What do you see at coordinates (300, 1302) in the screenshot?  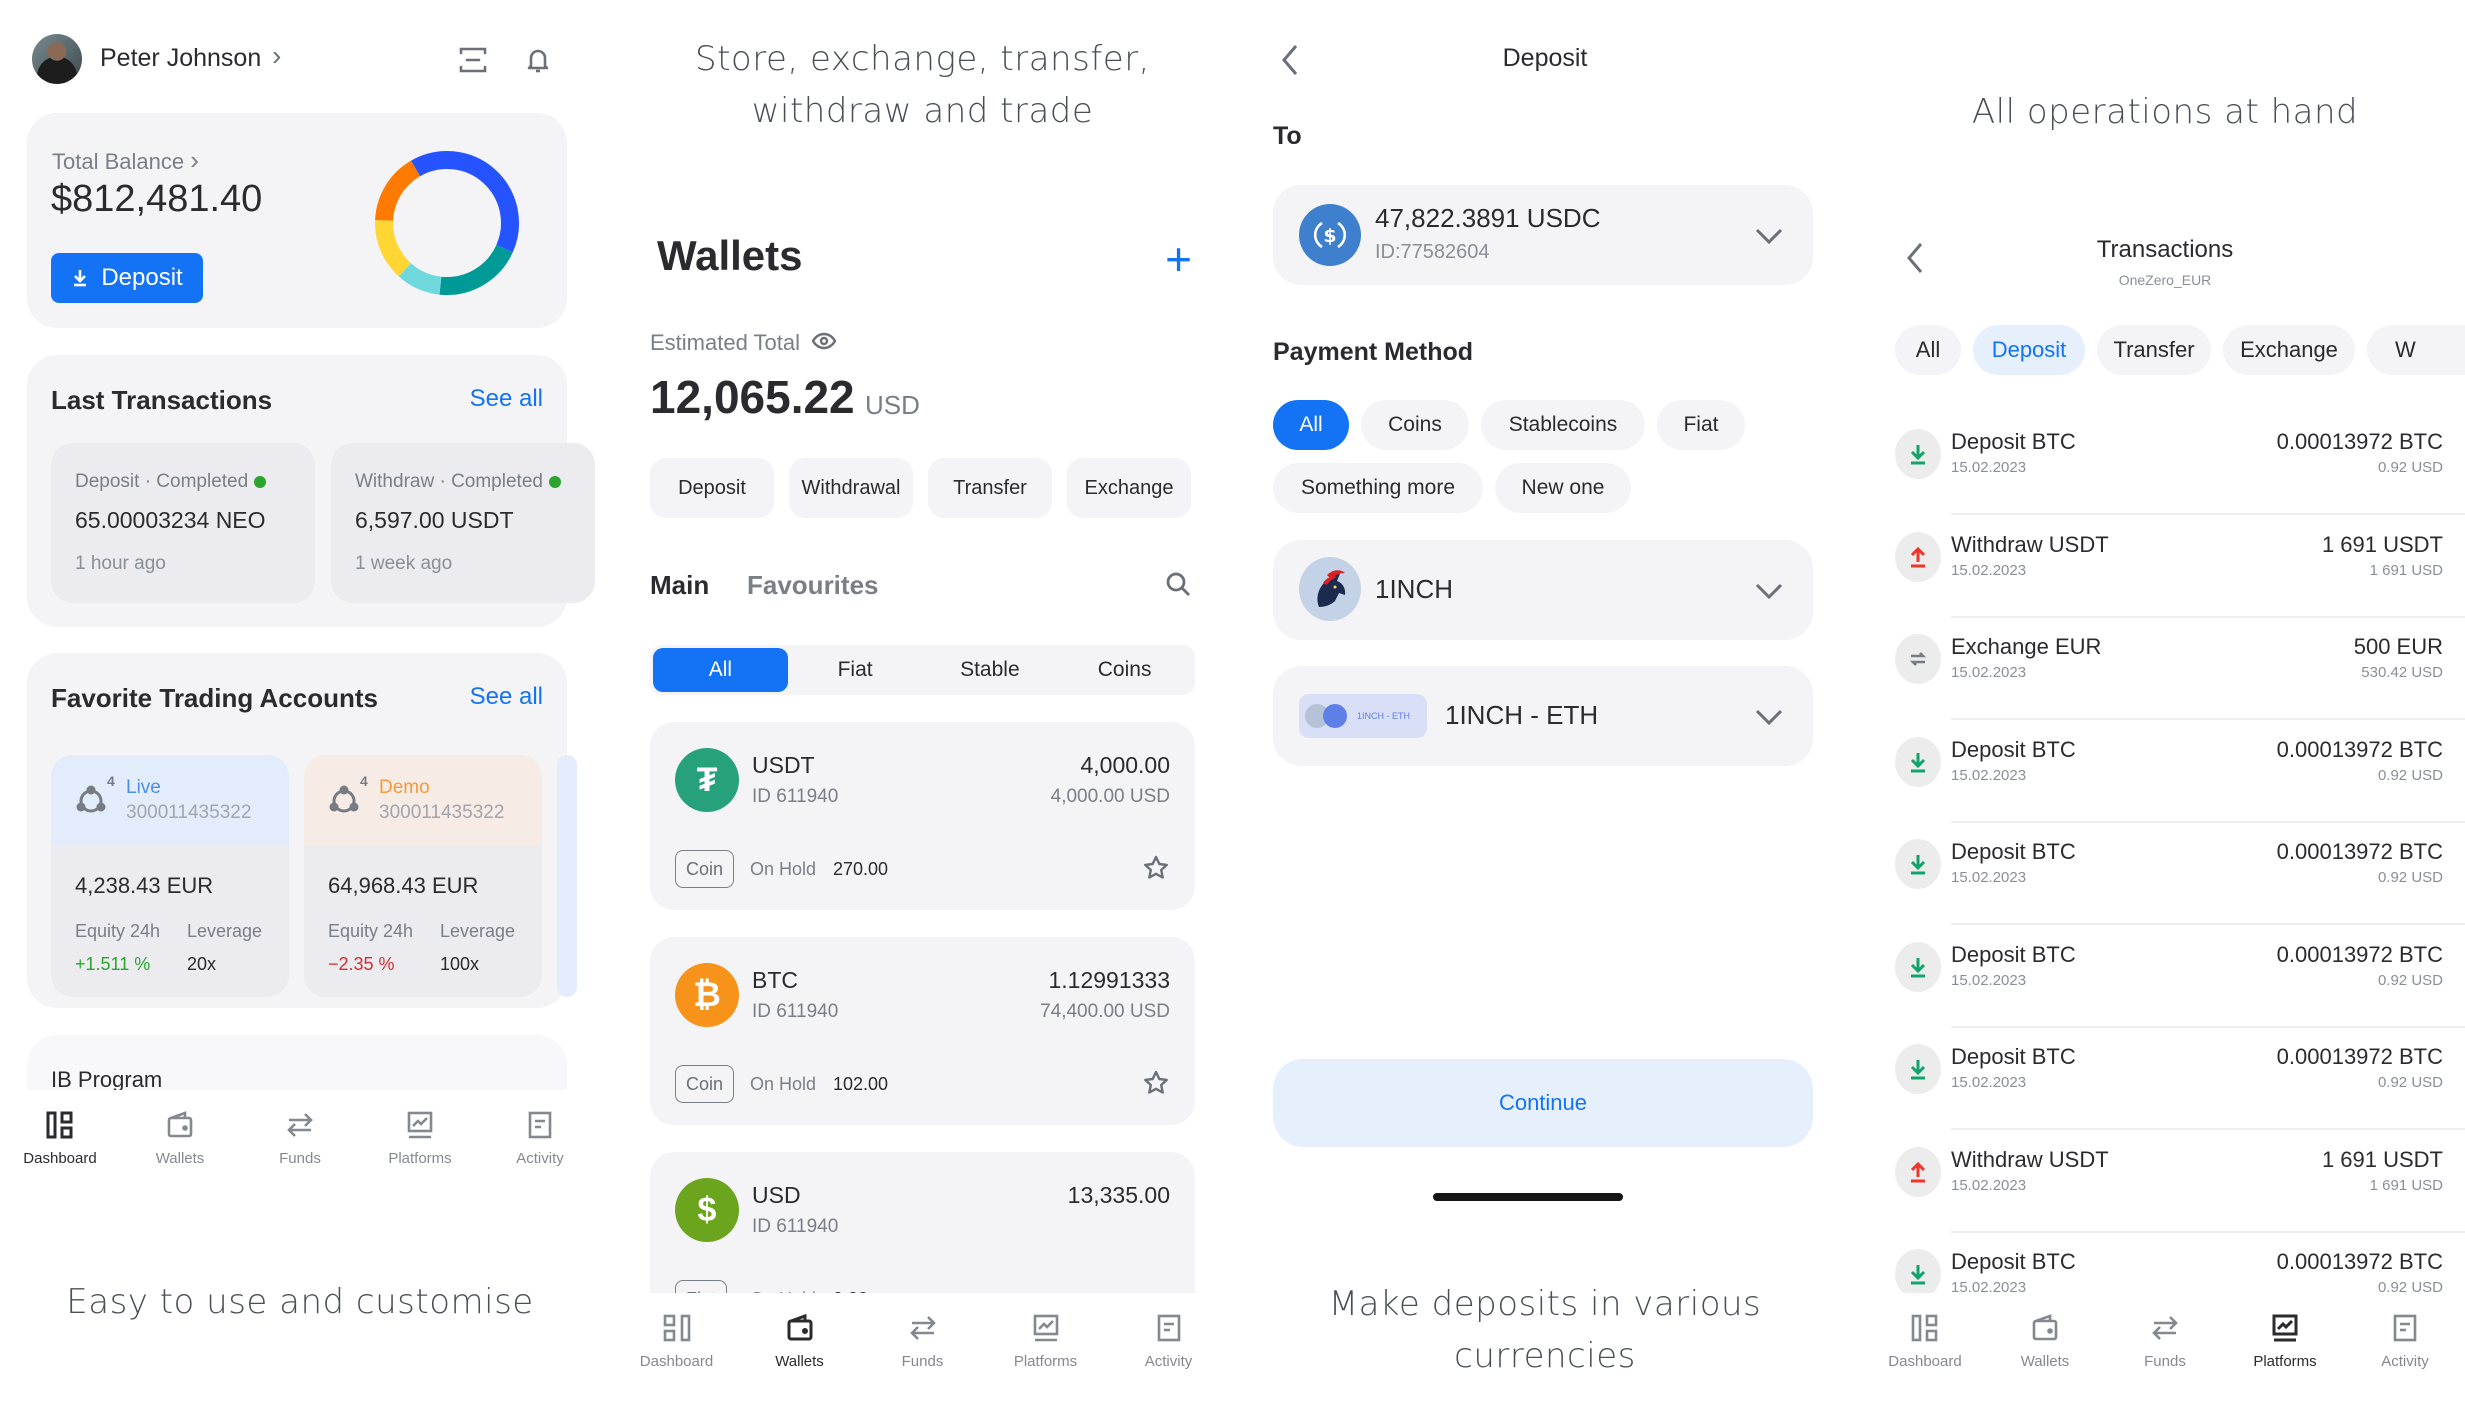 I see `dashboard-caption: Easy to use and customise` at bounding box center [300, 1302].